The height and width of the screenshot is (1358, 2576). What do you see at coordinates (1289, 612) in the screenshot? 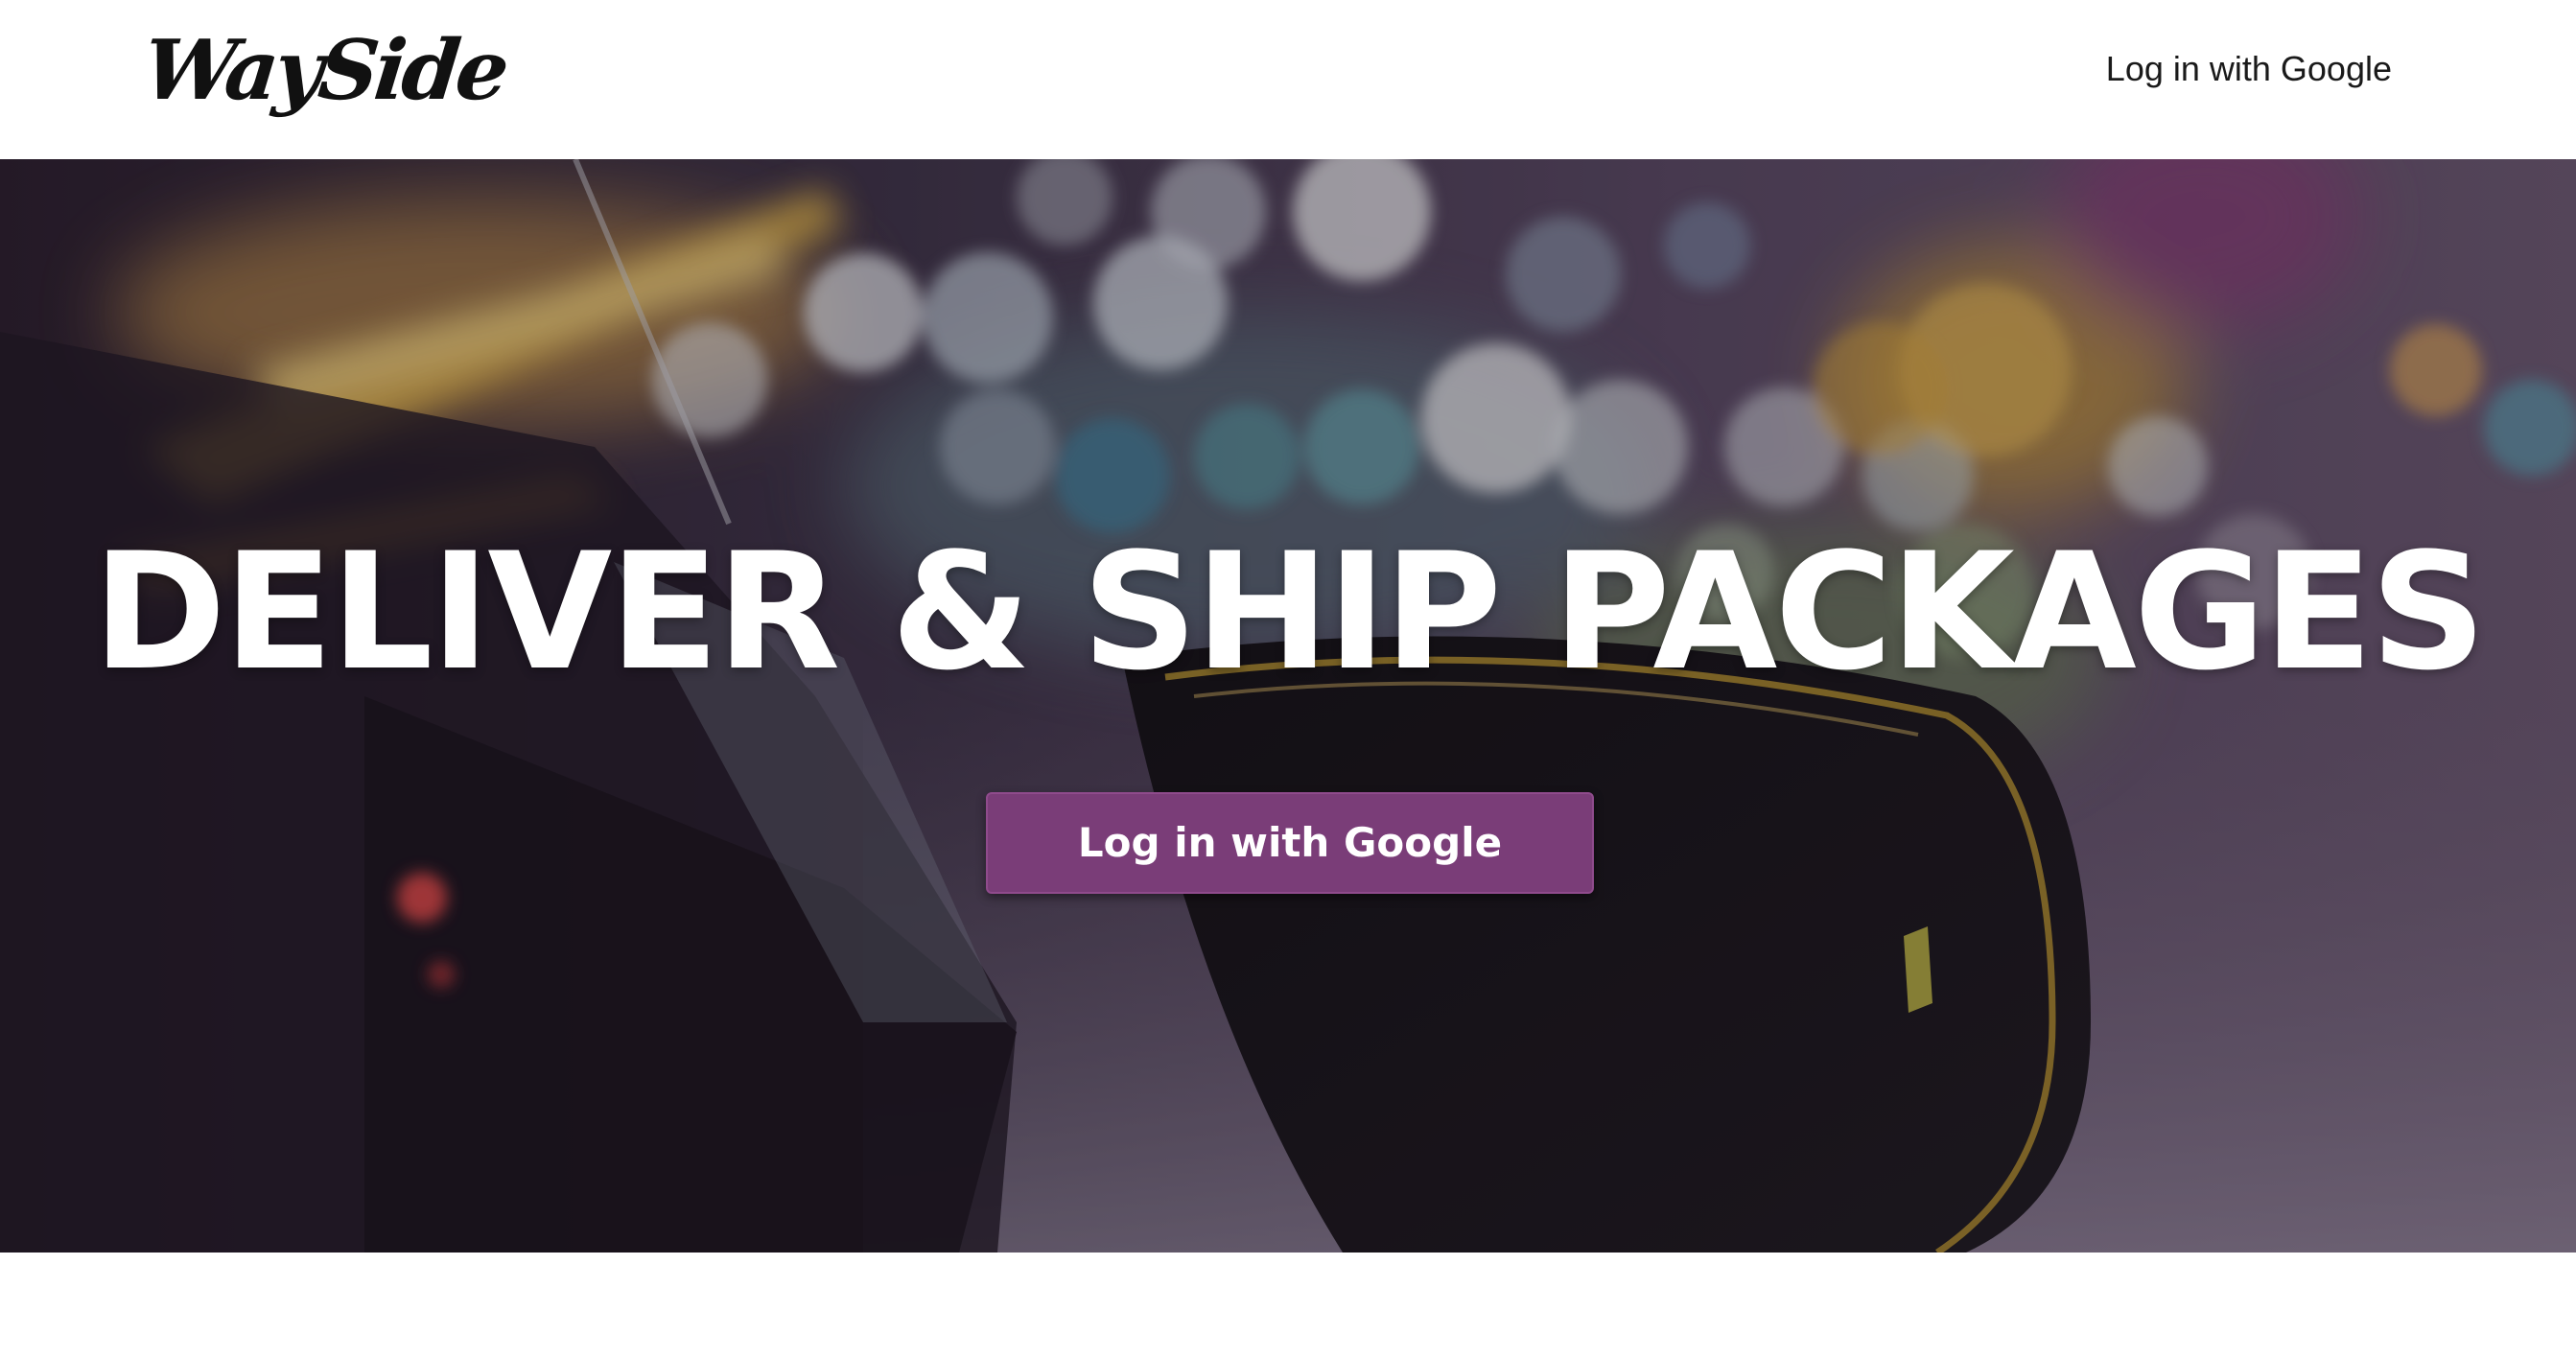
I see `hero-title: DELIVER & SHIP PACKAGES` at bounding box center [1289, 612].